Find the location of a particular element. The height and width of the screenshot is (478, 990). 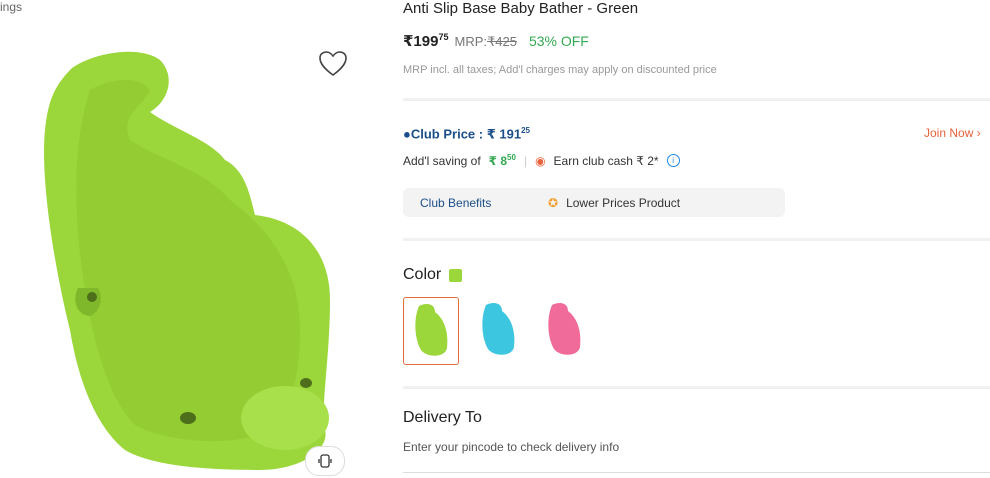

coin-icon: ◉ is located at coordinates (540, 160).